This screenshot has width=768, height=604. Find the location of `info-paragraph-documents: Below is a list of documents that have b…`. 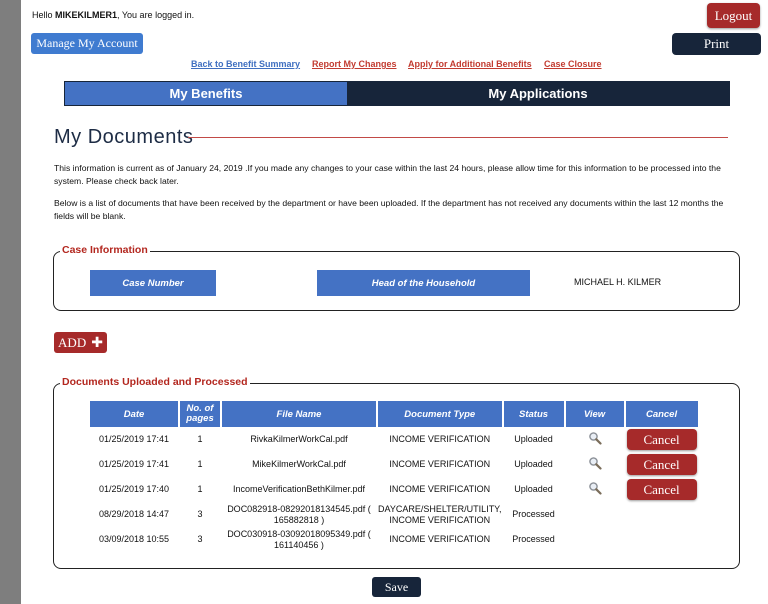

info-paragraph-documents: Below is a list of documents that have b… is located at coordinates (389, 209).